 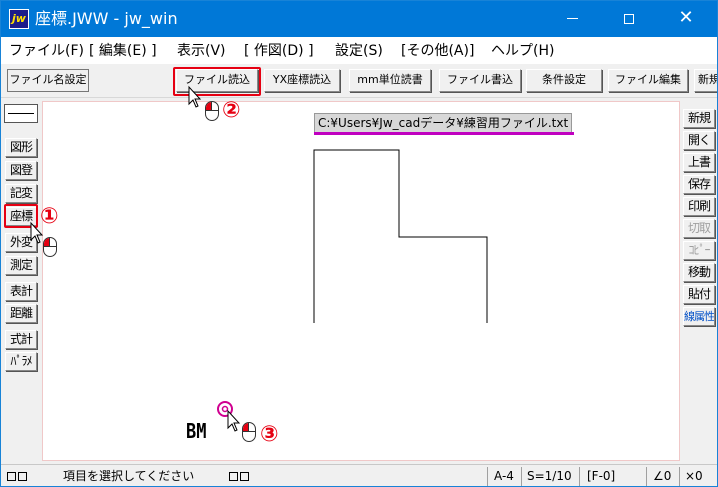 What do you see at coordinates (400, 236) in the screenshot?
I see `drawn-shape-outline` at bounding box center [400, 236].